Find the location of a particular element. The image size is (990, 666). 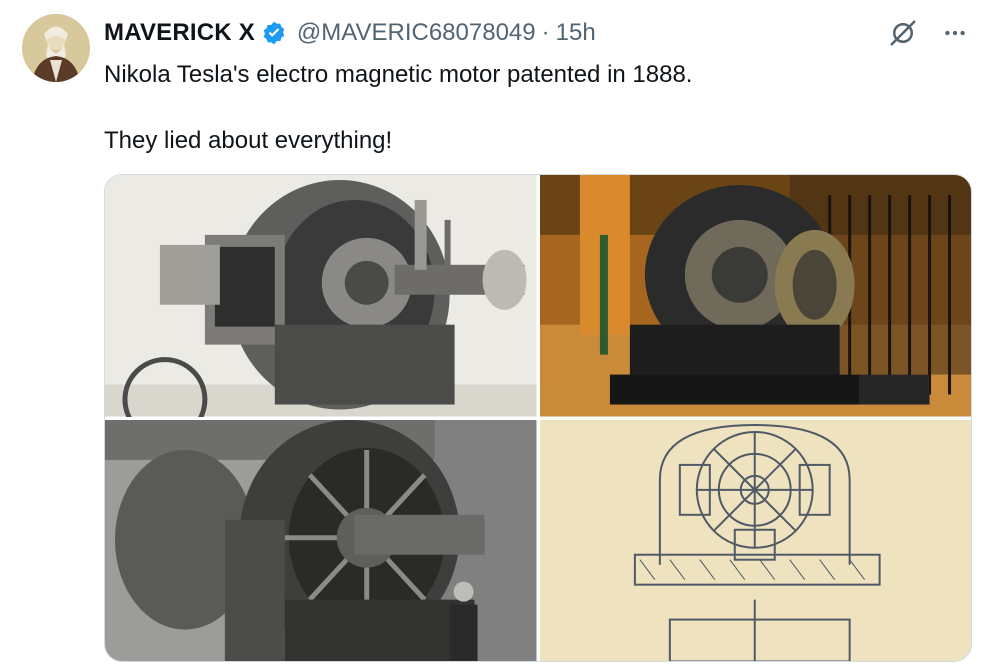

tweet-header: MAVERICK X @MAVERIC68078049 · 15h is located at coordinates (350, 33).